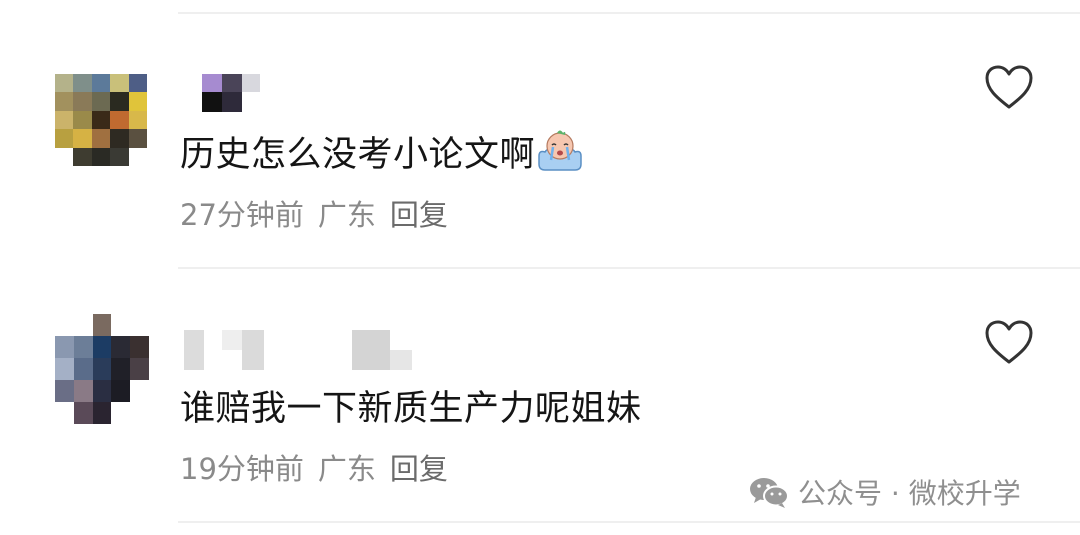  What do you see at coordinates (560, 150) in the screenshot?
I see `crying-emoji-icon` at bounding box center [560, 150].